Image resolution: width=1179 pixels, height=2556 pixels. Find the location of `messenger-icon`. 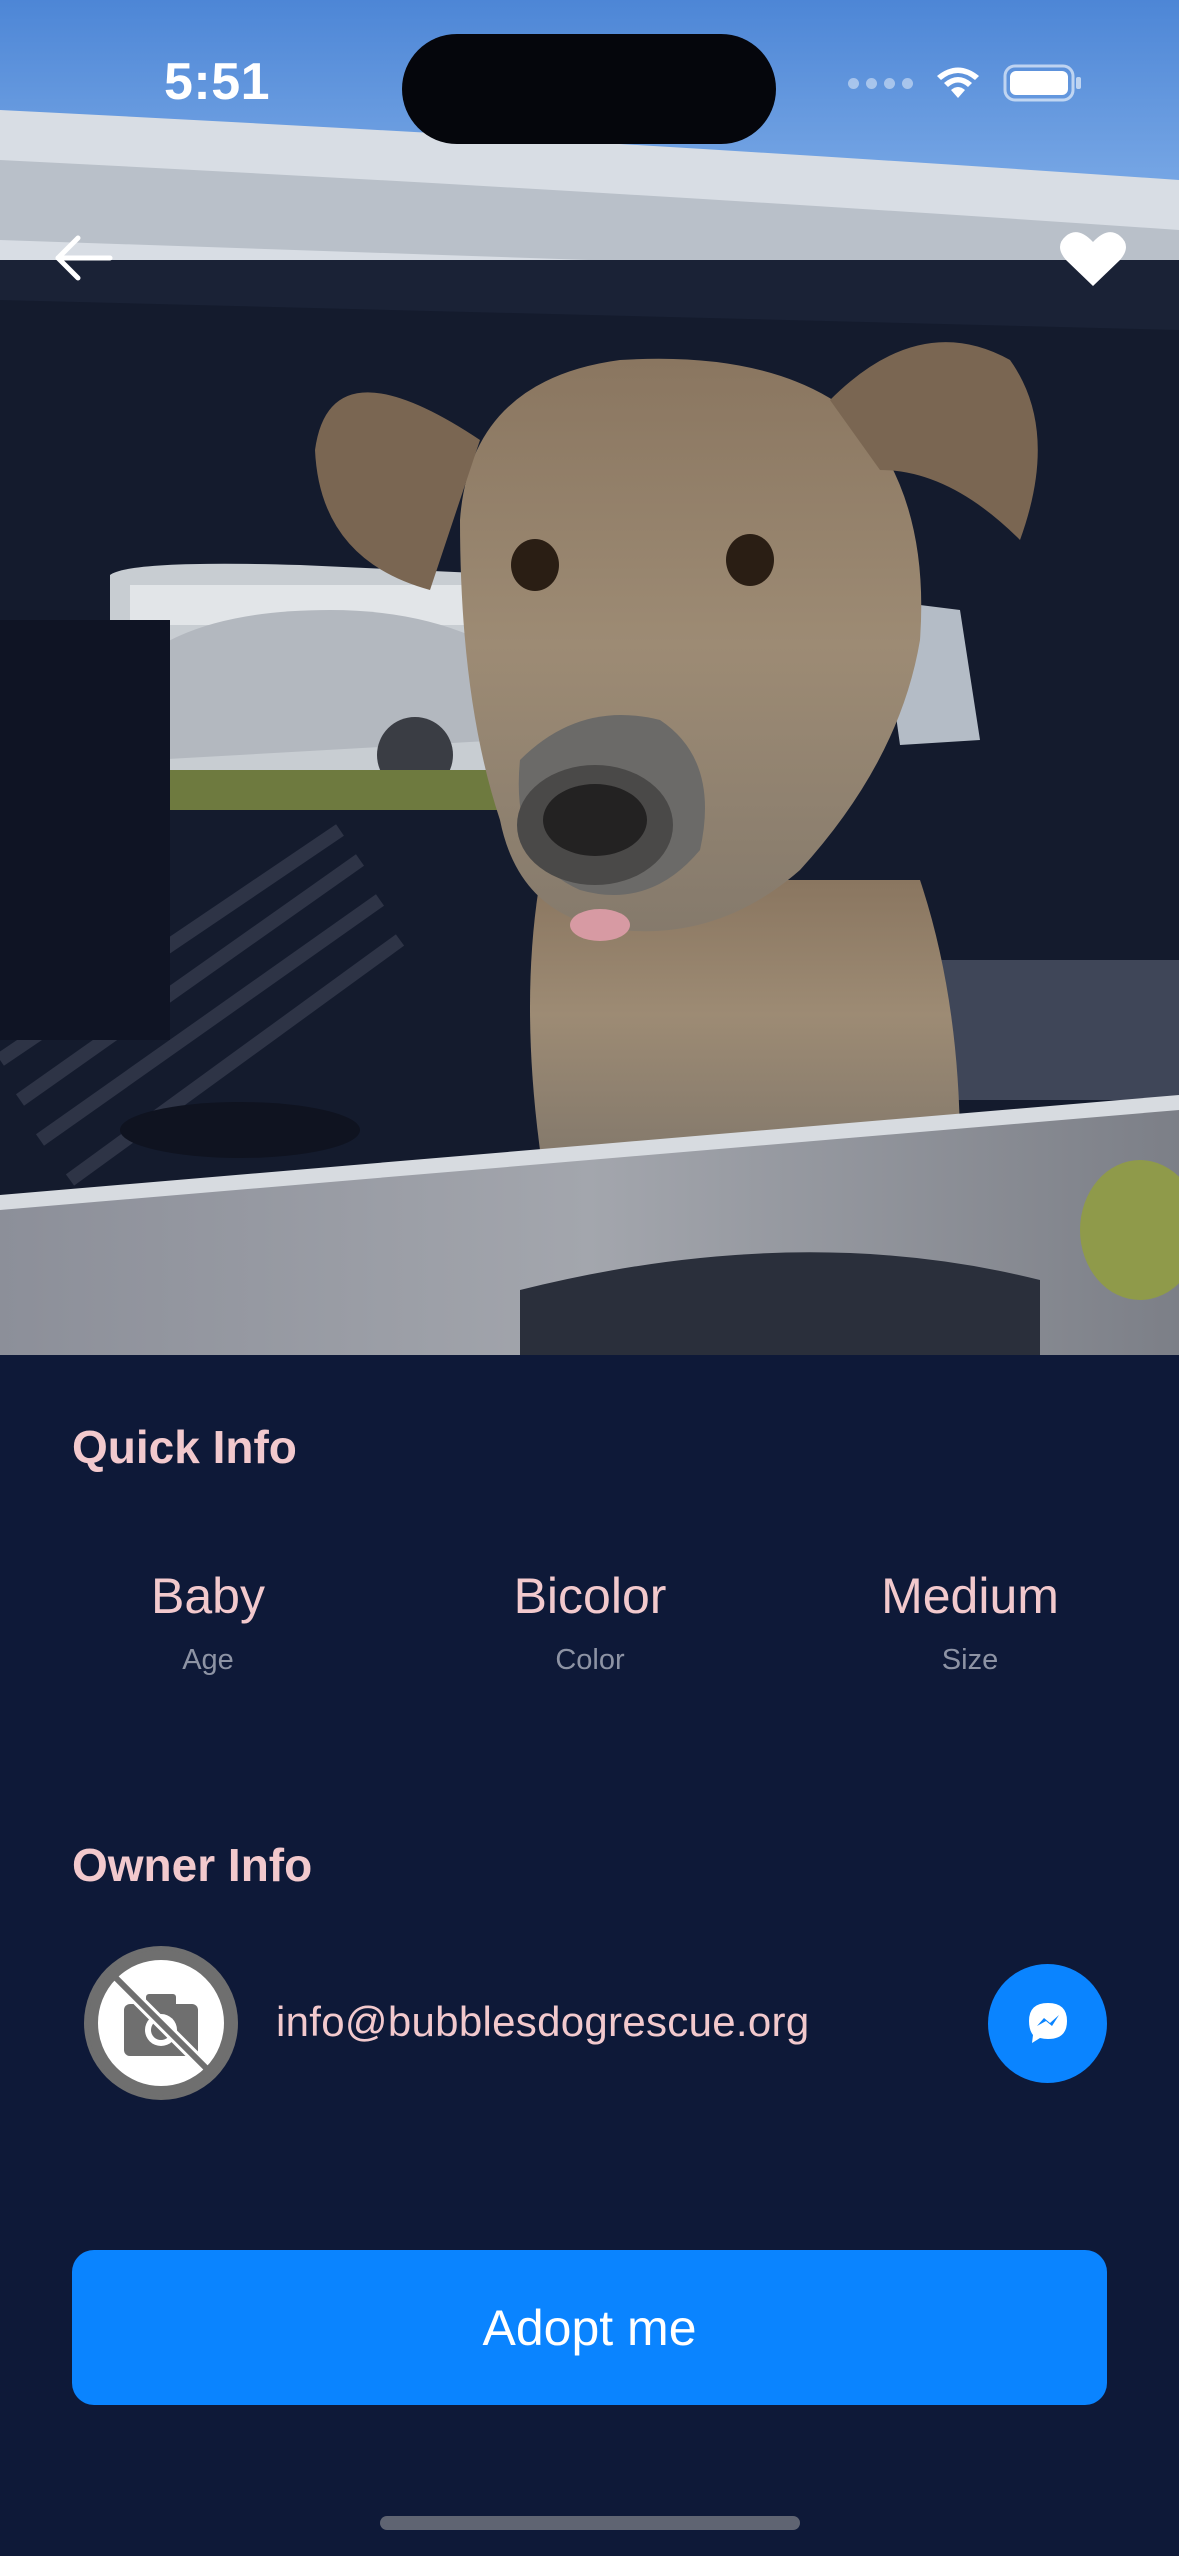

messenger-icon is located at coordinates (1047, 2022).